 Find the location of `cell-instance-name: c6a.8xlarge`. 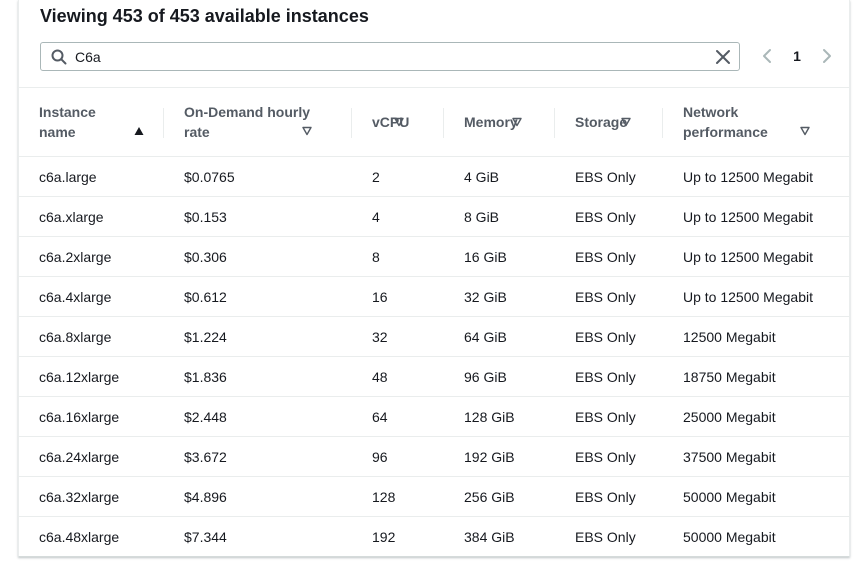

cell-instance-name: c6a.8xlarge is located at coordinates (91, 336).